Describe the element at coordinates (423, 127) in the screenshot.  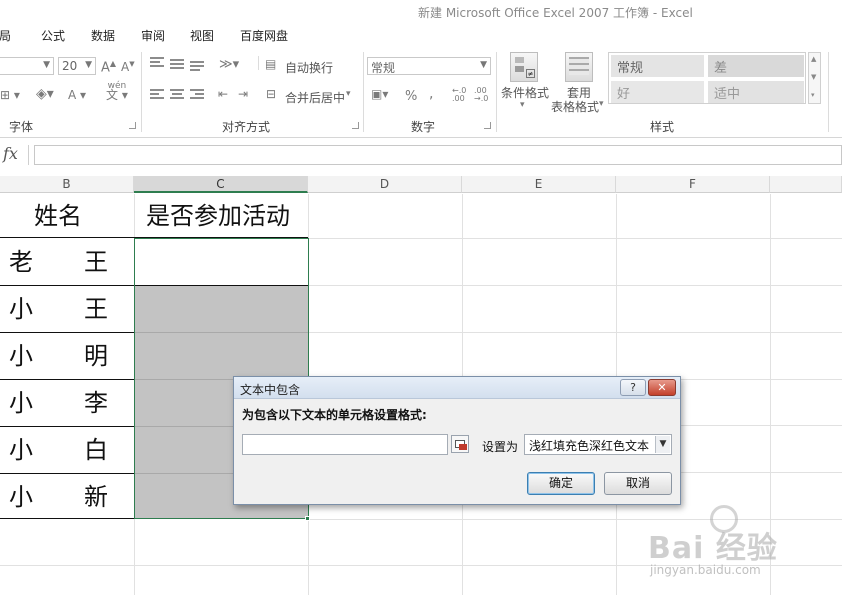
I see `number-group-label: 数字` at that location.